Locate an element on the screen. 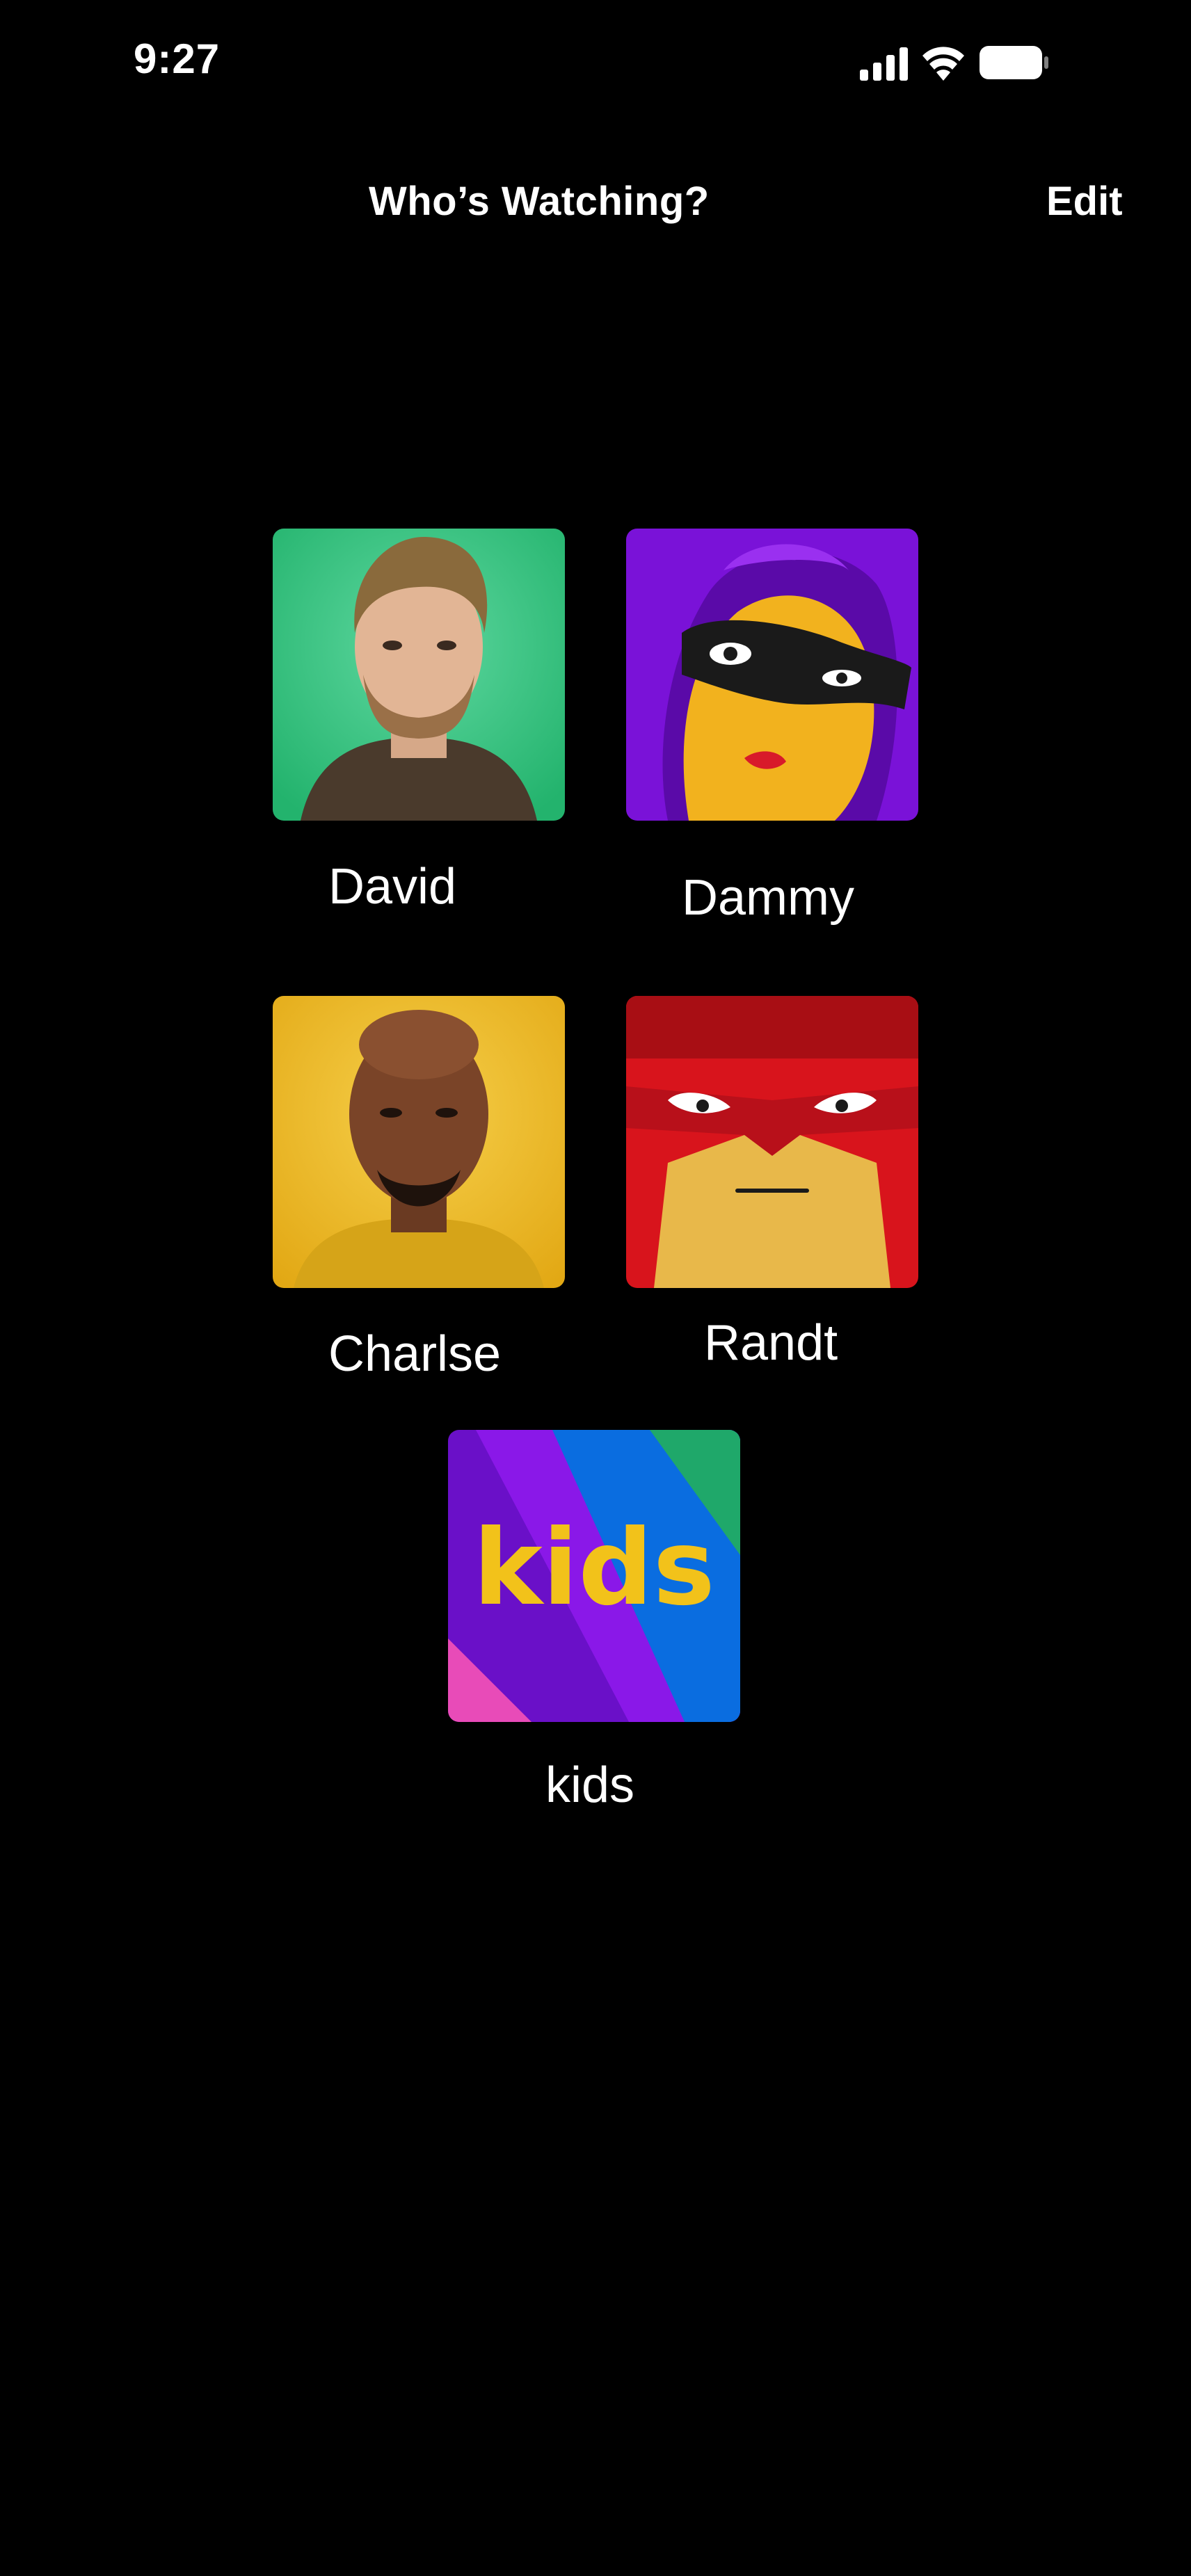  profile-dammy: Dammy is located at coordinates (772, 727).